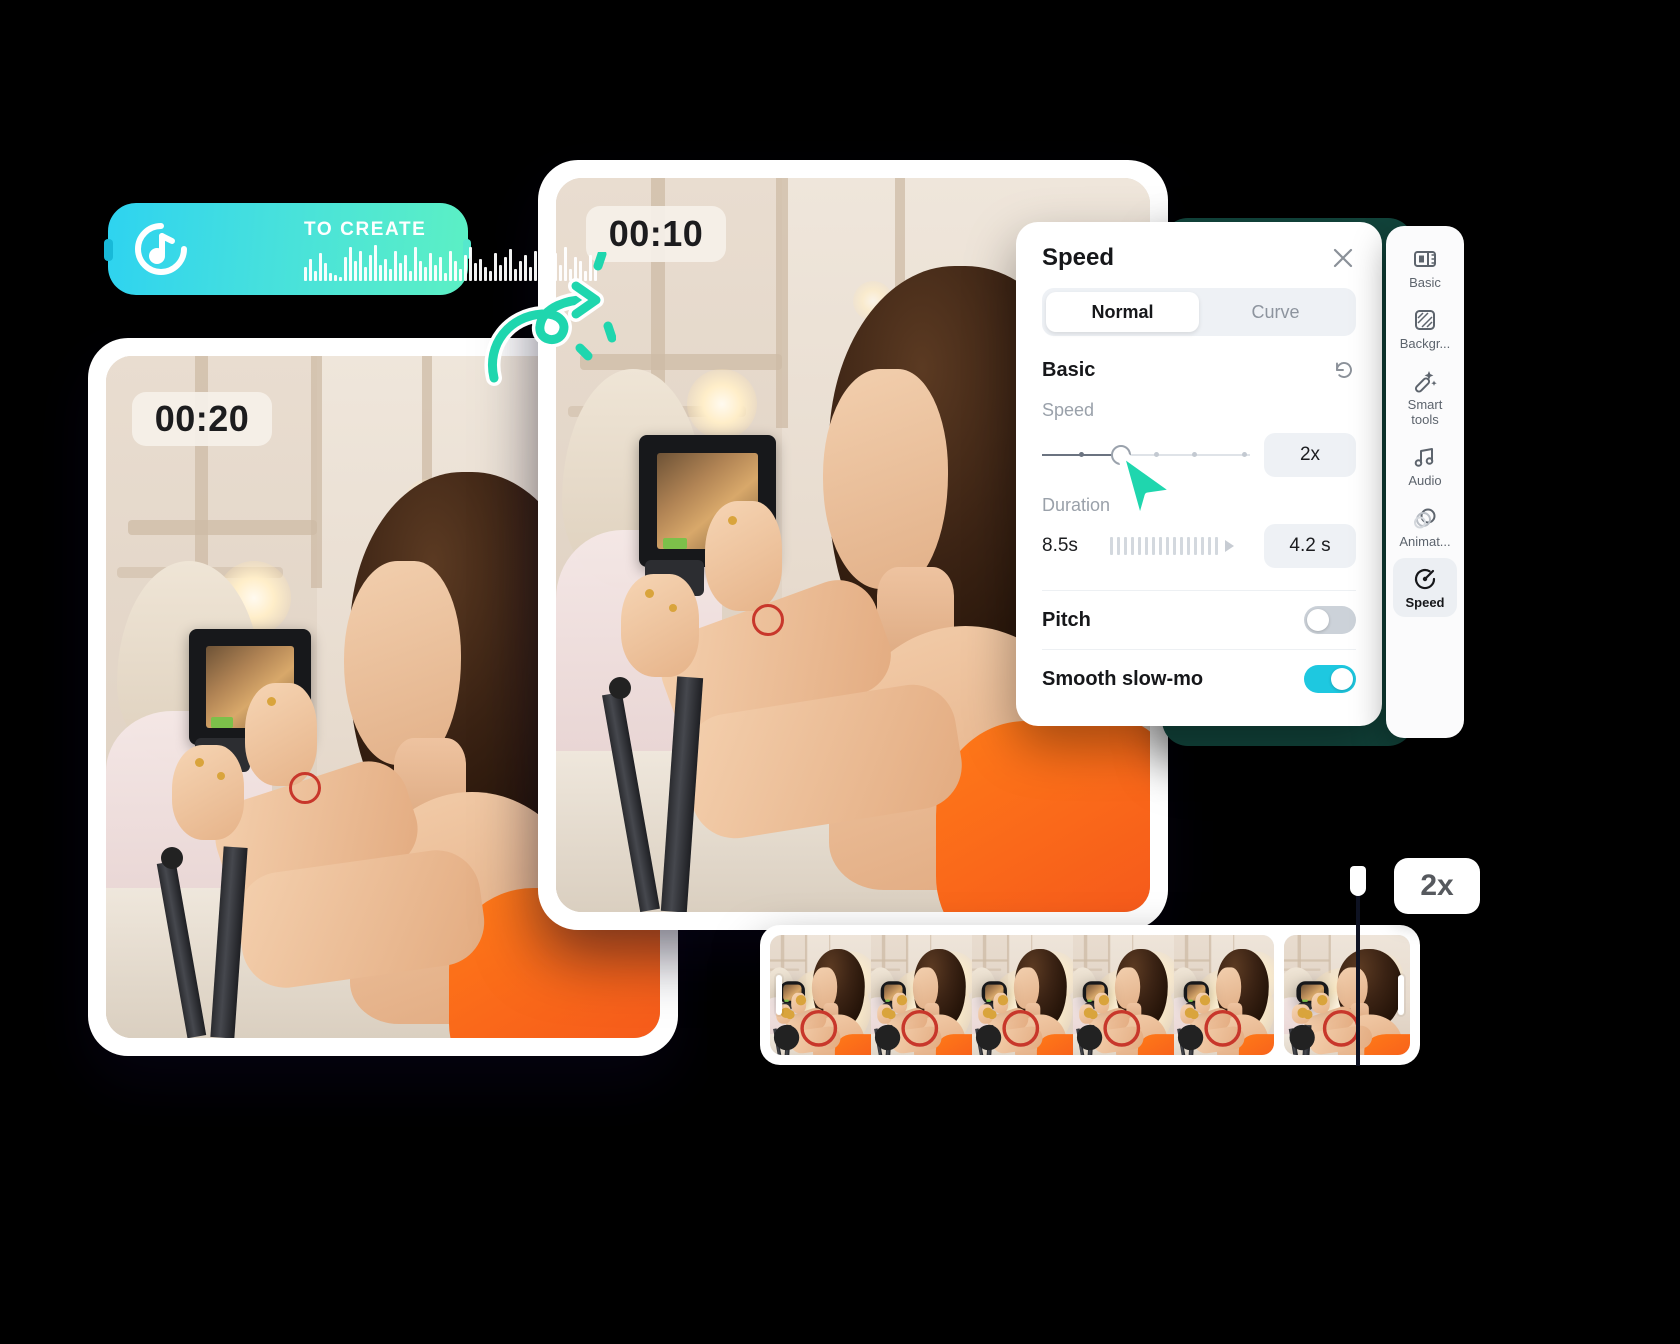  Describe the element at coordinates (1122, 312) in the screenshot. I see `tab-normal: Normal` at that location.